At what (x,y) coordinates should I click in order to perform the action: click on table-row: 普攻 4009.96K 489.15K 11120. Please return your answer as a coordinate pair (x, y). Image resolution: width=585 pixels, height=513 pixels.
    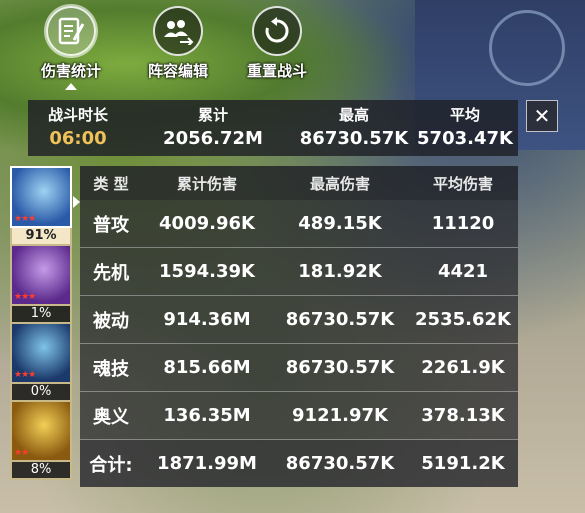
    Looking at the image, I should click on (299, 224).